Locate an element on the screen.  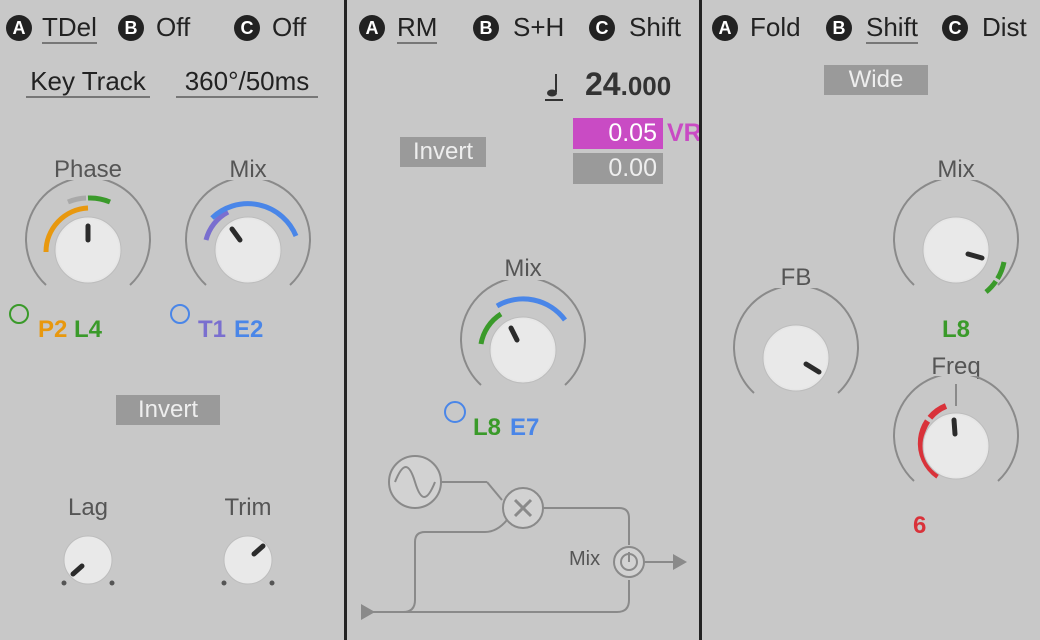
phase-mod-l4: L4 is located at coordinates (88, 329).